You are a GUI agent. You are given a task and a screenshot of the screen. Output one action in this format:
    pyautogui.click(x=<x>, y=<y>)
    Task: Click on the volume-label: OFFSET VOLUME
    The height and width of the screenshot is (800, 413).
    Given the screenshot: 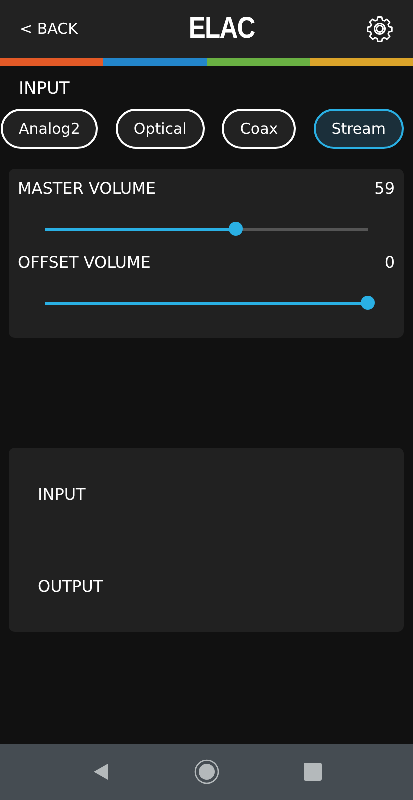 What is the action you would take?
    pyautogui.click(x=84, y=262)
    